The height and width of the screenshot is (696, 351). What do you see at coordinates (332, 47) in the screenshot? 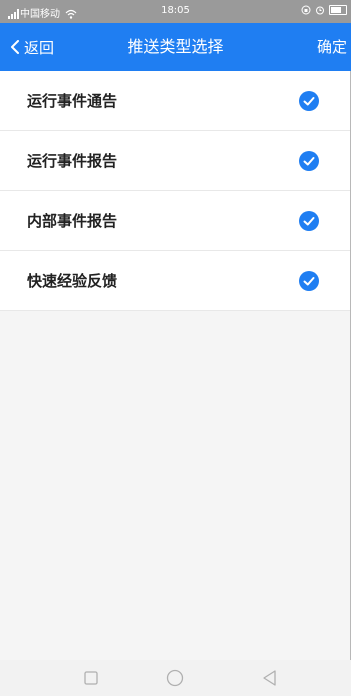
I see `confirm-button: 确定` at bounding box center [332, 47].